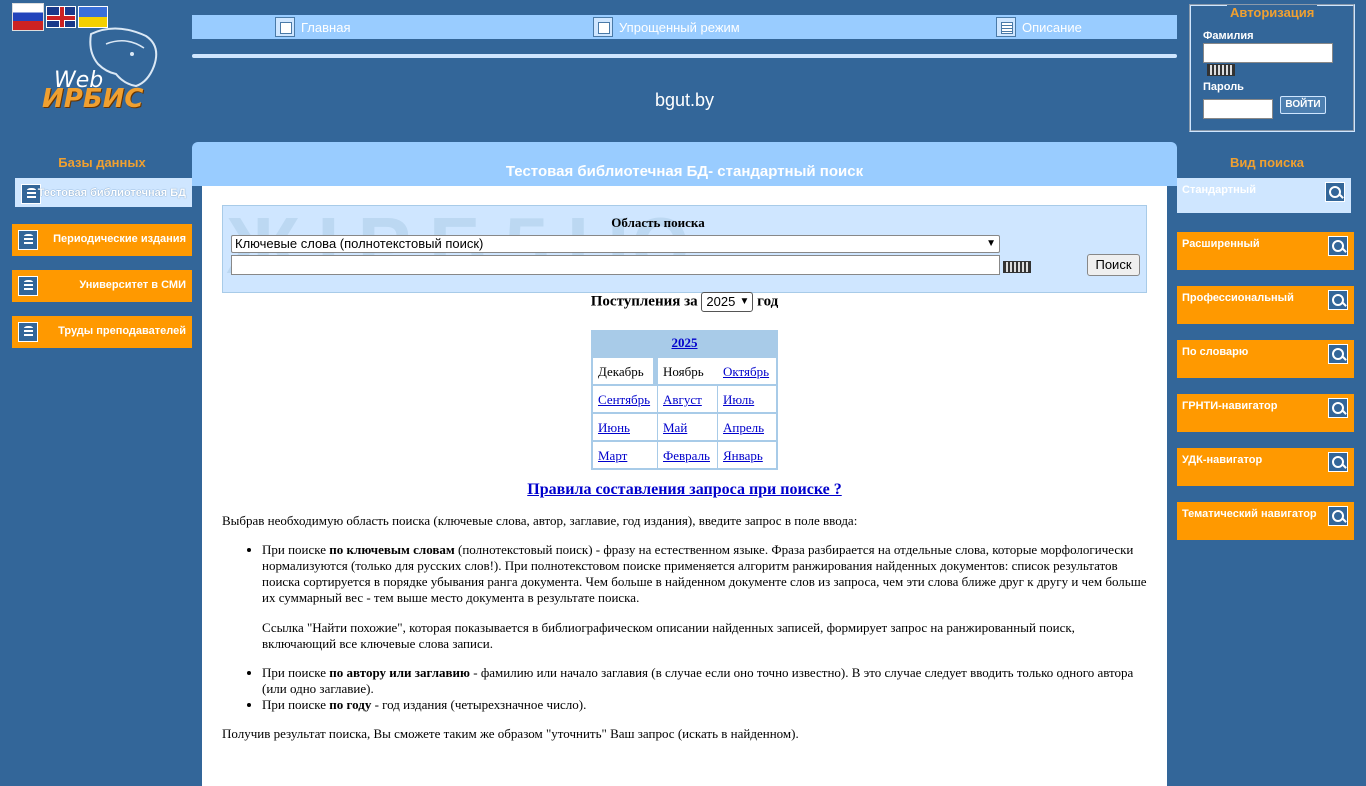 The height and width of the screenshot is (786, 1366). I want to click on search-area-value: Ключевые слова (полнотекстовый поиск), so click(359, 243).